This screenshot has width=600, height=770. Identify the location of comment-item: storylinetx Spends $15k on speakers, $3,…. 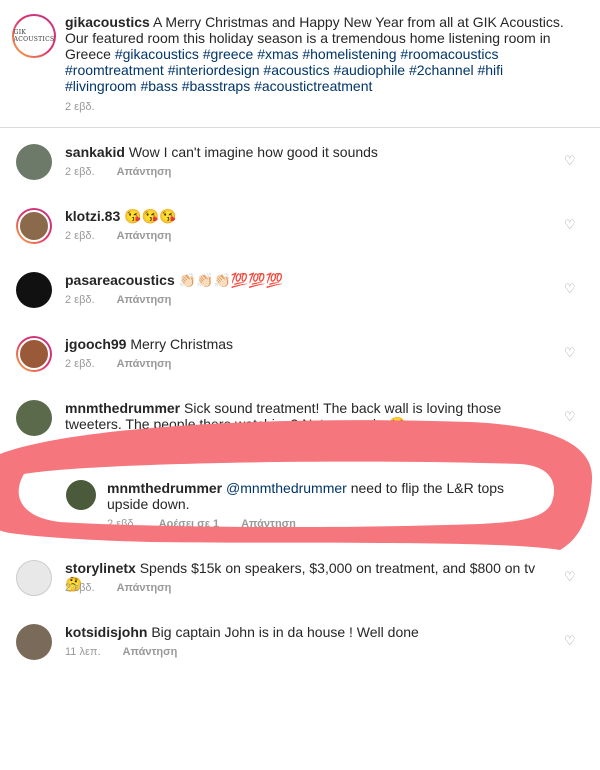
(300, 585).